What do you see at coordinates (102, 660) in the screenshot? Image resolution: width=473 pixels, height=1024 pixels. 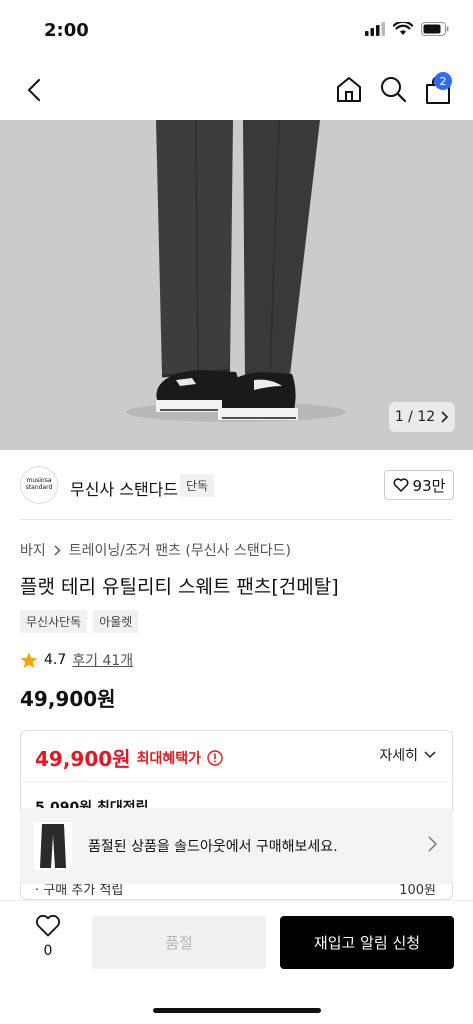 I see `reviews-link: 후기 41개` at bounding box center [102, 660].